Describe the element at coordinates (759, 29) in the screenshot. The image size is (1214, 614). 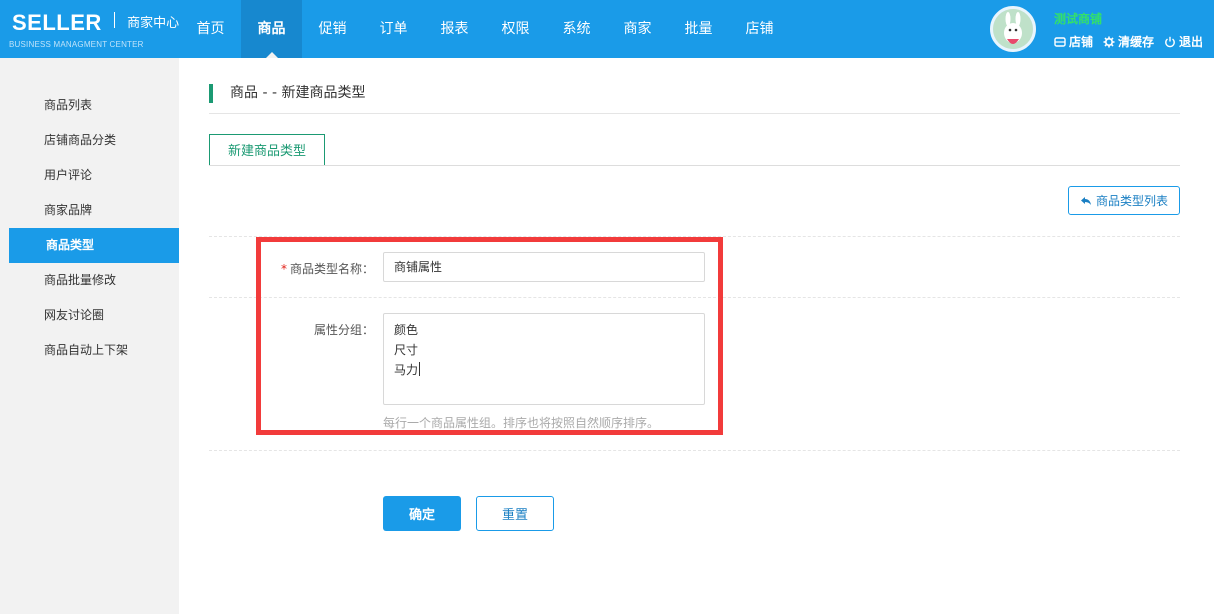
I see `nav-item-shop: 店铺` at that location.